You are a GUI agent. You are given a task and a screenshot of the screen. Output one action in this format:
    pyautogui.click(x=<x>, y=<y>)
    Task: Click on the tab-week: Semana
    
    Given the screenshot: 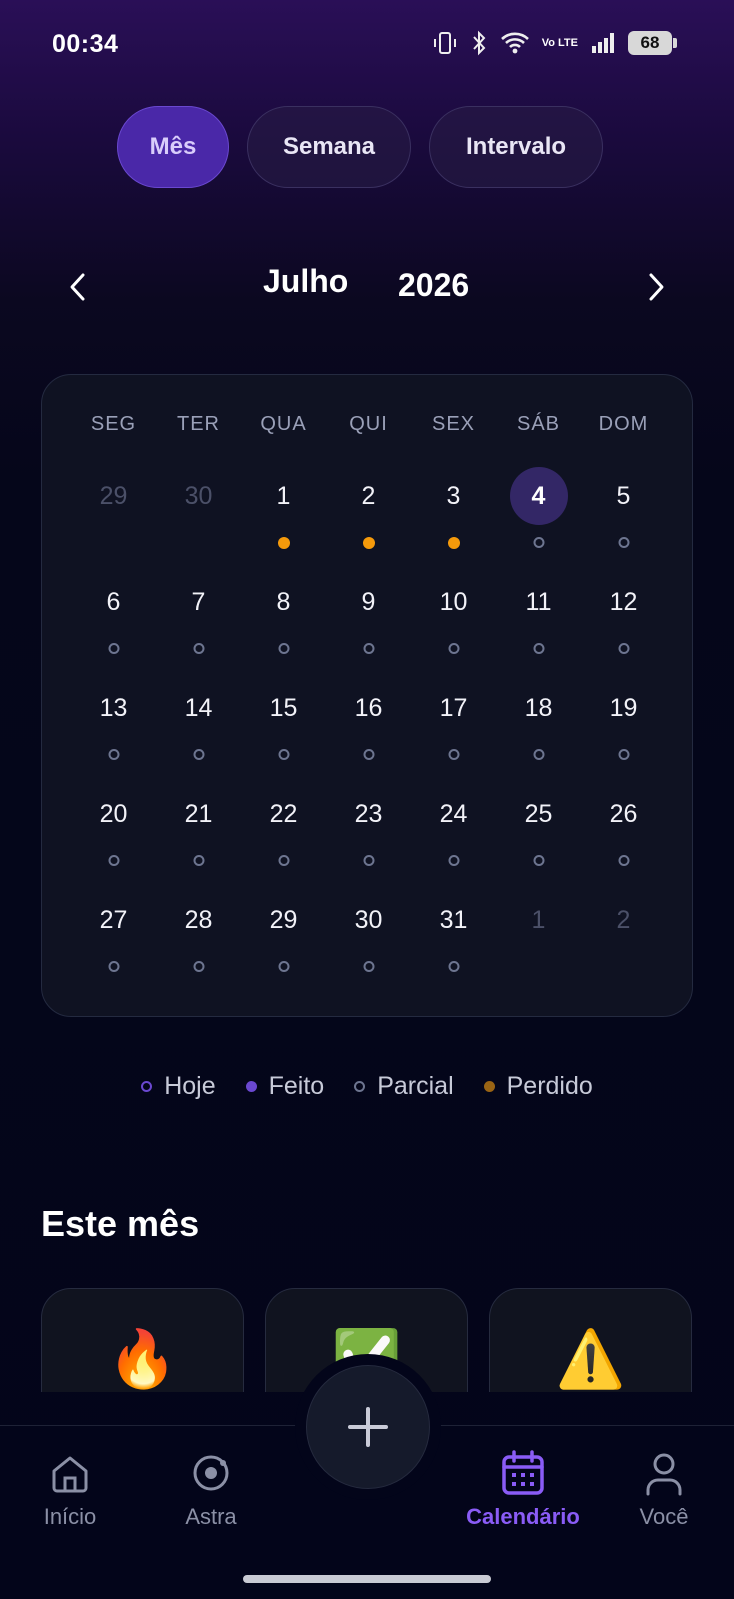 What is the action you would take?
    pyautogui.click(x=329, y=147)
    